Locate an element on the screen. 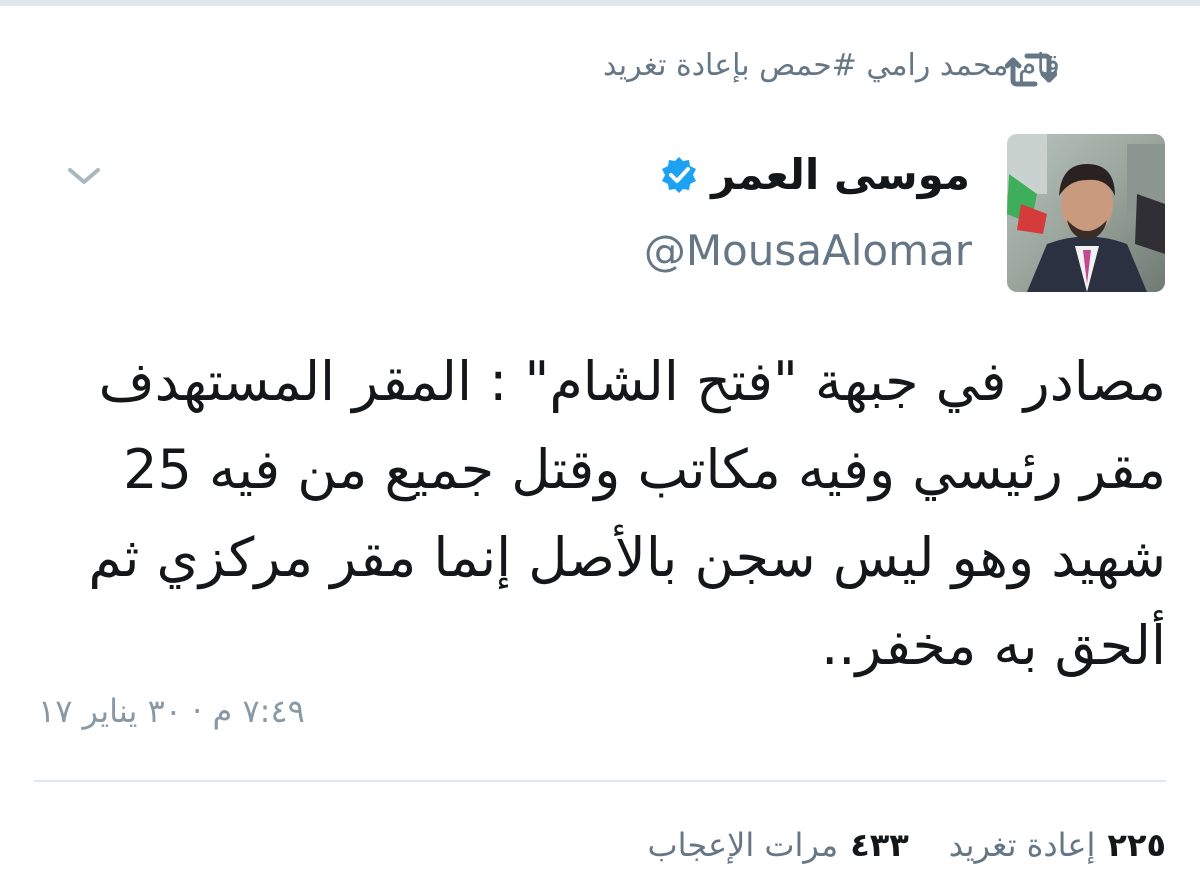 The image size is (1200, 890). retweets-label: إعادة تغريد is located at coordinates (1022, 845).